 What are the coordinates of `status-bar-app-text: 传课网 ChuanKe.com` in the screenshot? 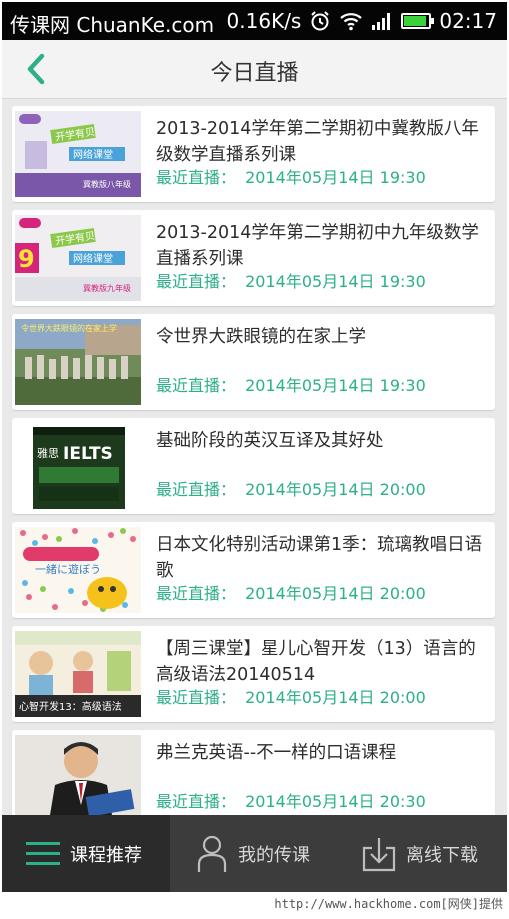 It's located at (112, 25).